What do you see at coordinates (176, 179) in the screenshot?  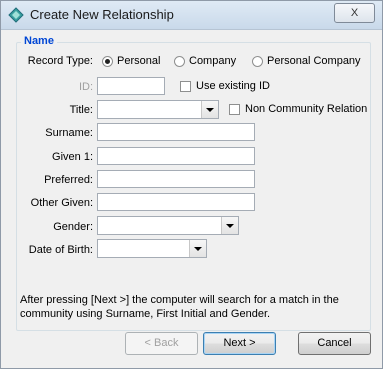 I see `preferred-field` at bounding box center [176, 179].